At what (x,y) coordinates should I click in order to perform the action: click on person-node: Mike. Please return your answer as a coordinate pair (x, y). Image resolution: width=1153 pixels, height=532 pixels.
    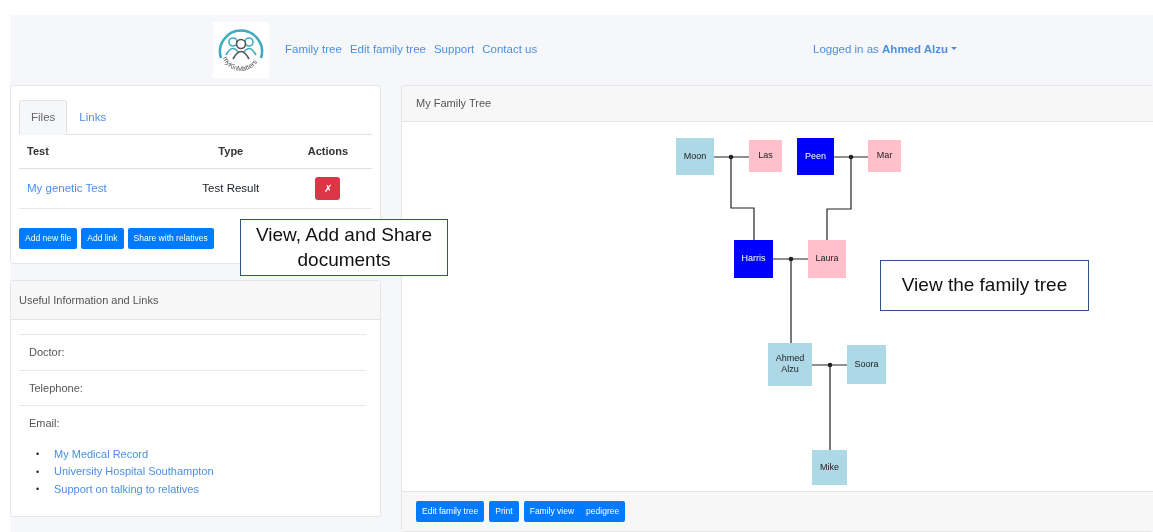
    Looking at the image, I should click on (829, 467).